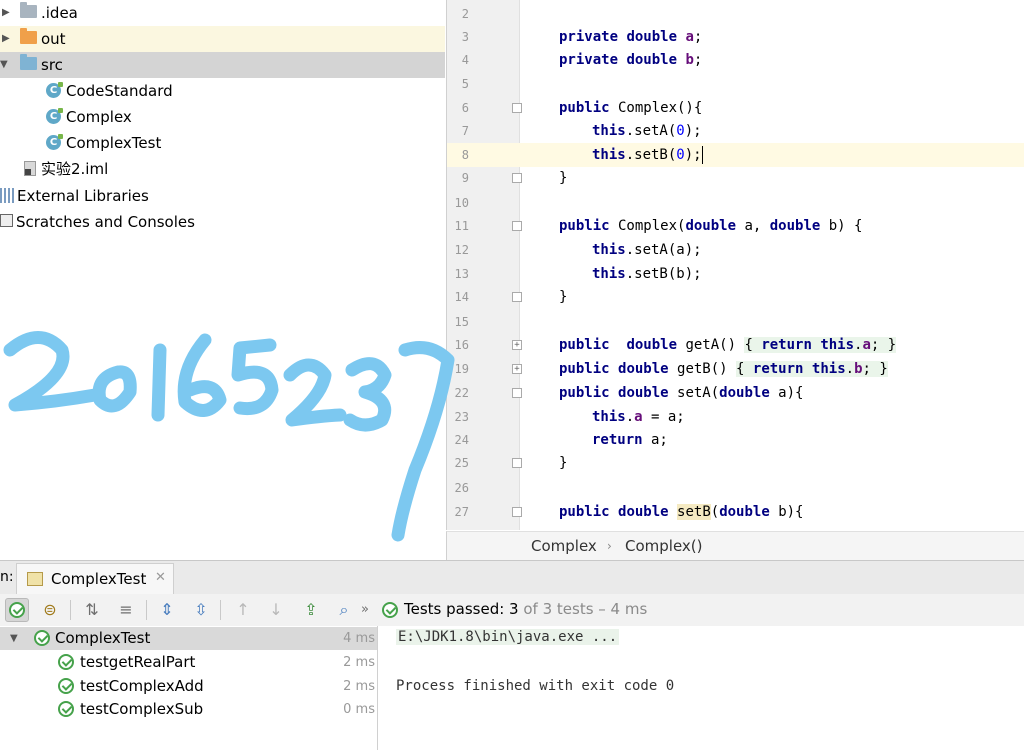  I want to click on collapse-all-icon: ⇳, so click(201, 610).